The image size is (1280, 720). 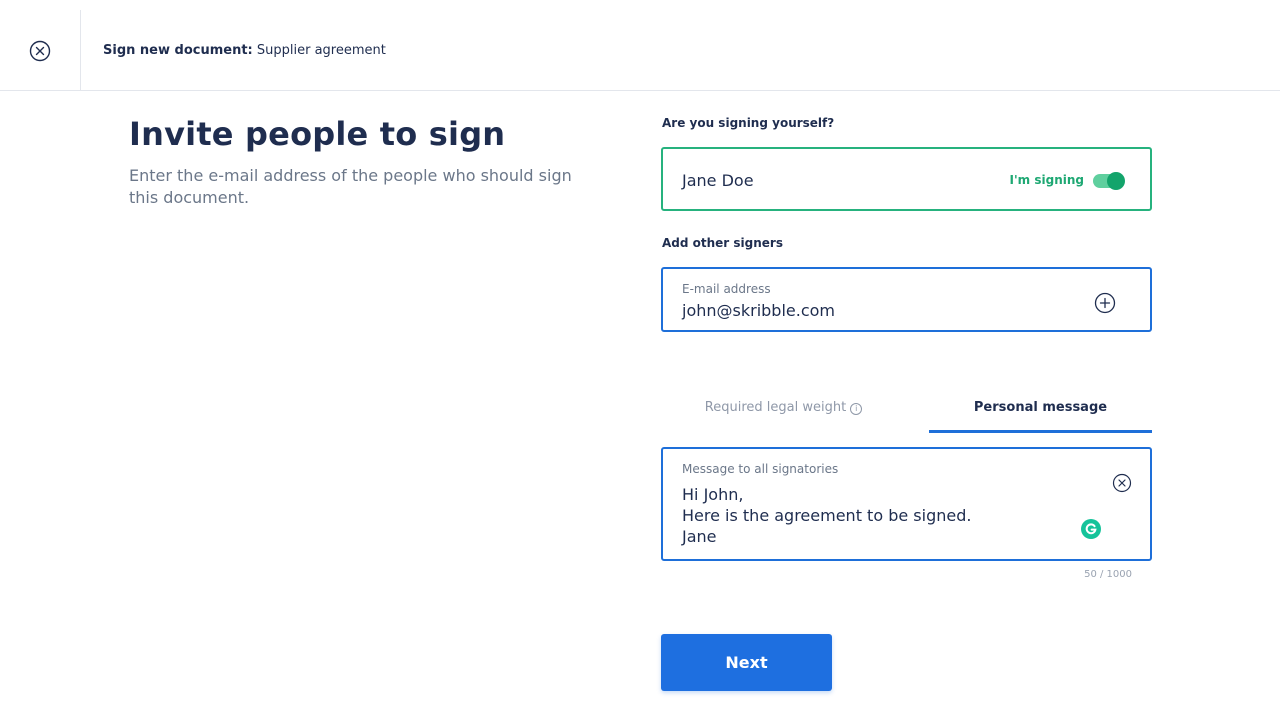 I want to click on breadcrumb: Sign new document: Supplier agreement, so click(x=244, y=50).